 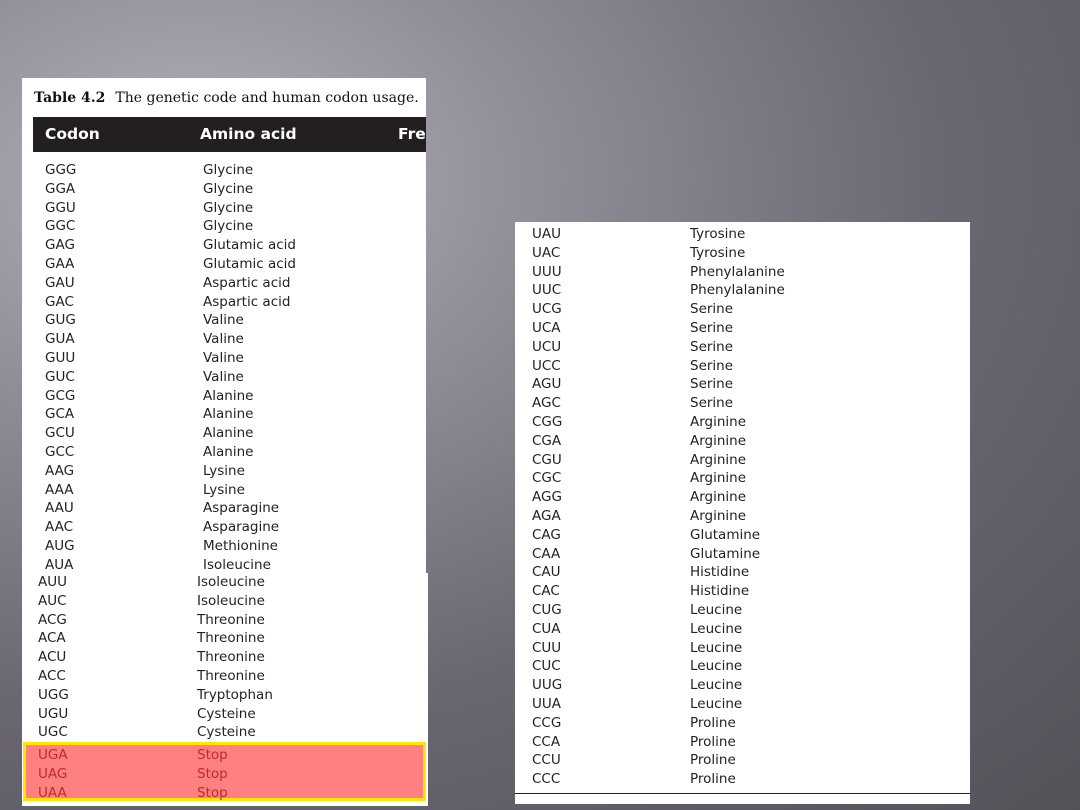 What do you see at coordinates (53, 713) in the screenshot?
I see `codon-cell: UGU` at bounding box center [53, 713].